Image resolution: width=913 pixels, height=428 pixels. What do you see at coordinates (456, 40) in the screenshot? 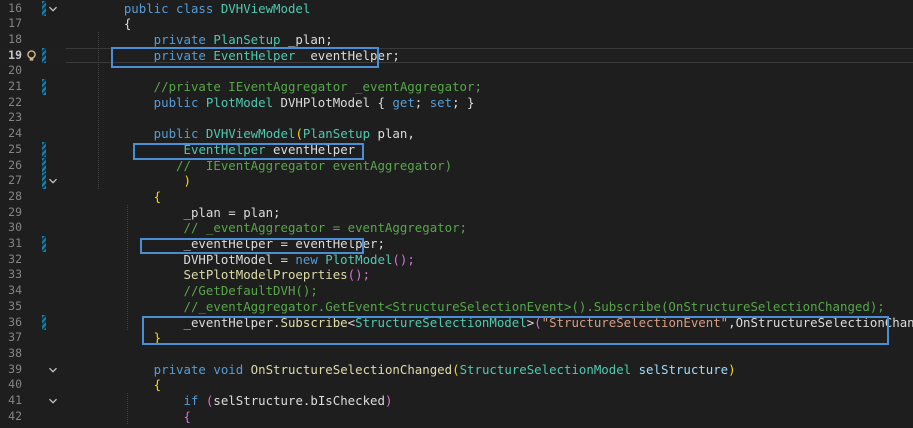
I see `code-line: 18 private PlanSetup _plan;` at bounding box center [456, 40].